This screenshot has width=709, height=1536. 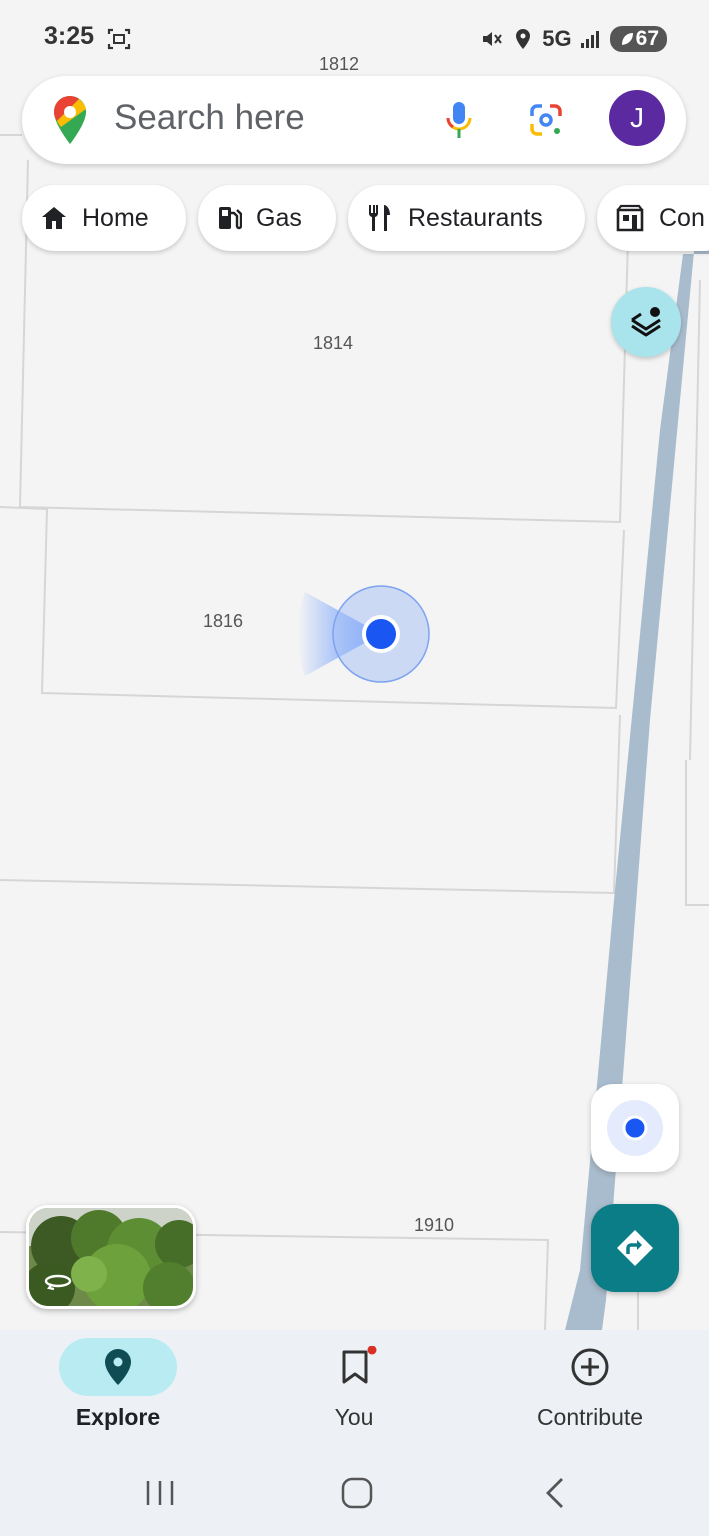 I want to click on explore-pin-icon, so click(x=118, y=1367).